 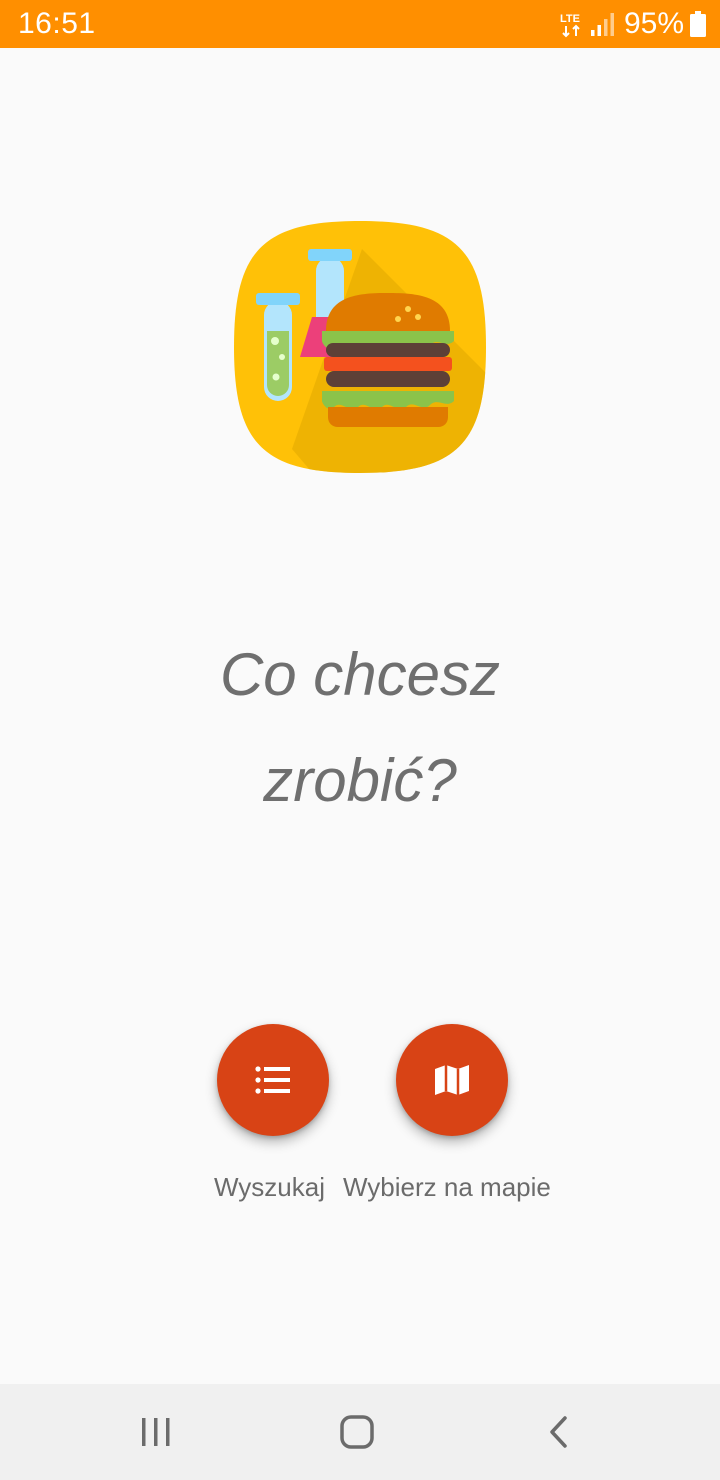 I want to click on home-icon, so click(x=357, y=1432).